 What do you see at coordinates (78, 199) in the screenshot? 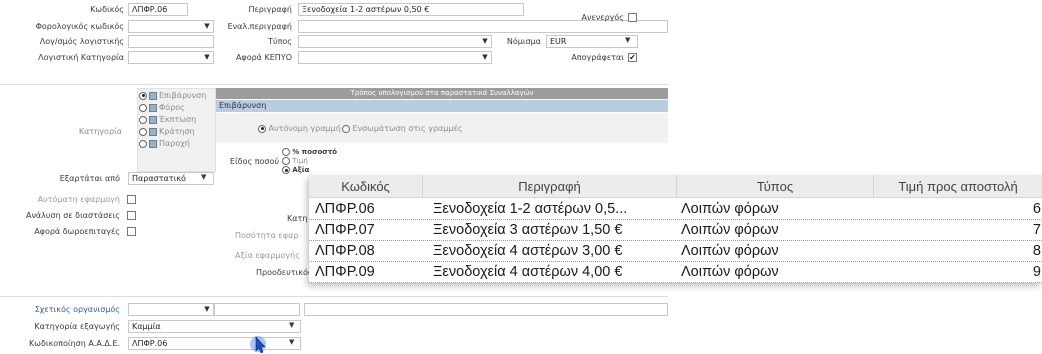
I see `auto-apply-label: Αυτόματη εφαρμογή` at bounding box center [78, 199].